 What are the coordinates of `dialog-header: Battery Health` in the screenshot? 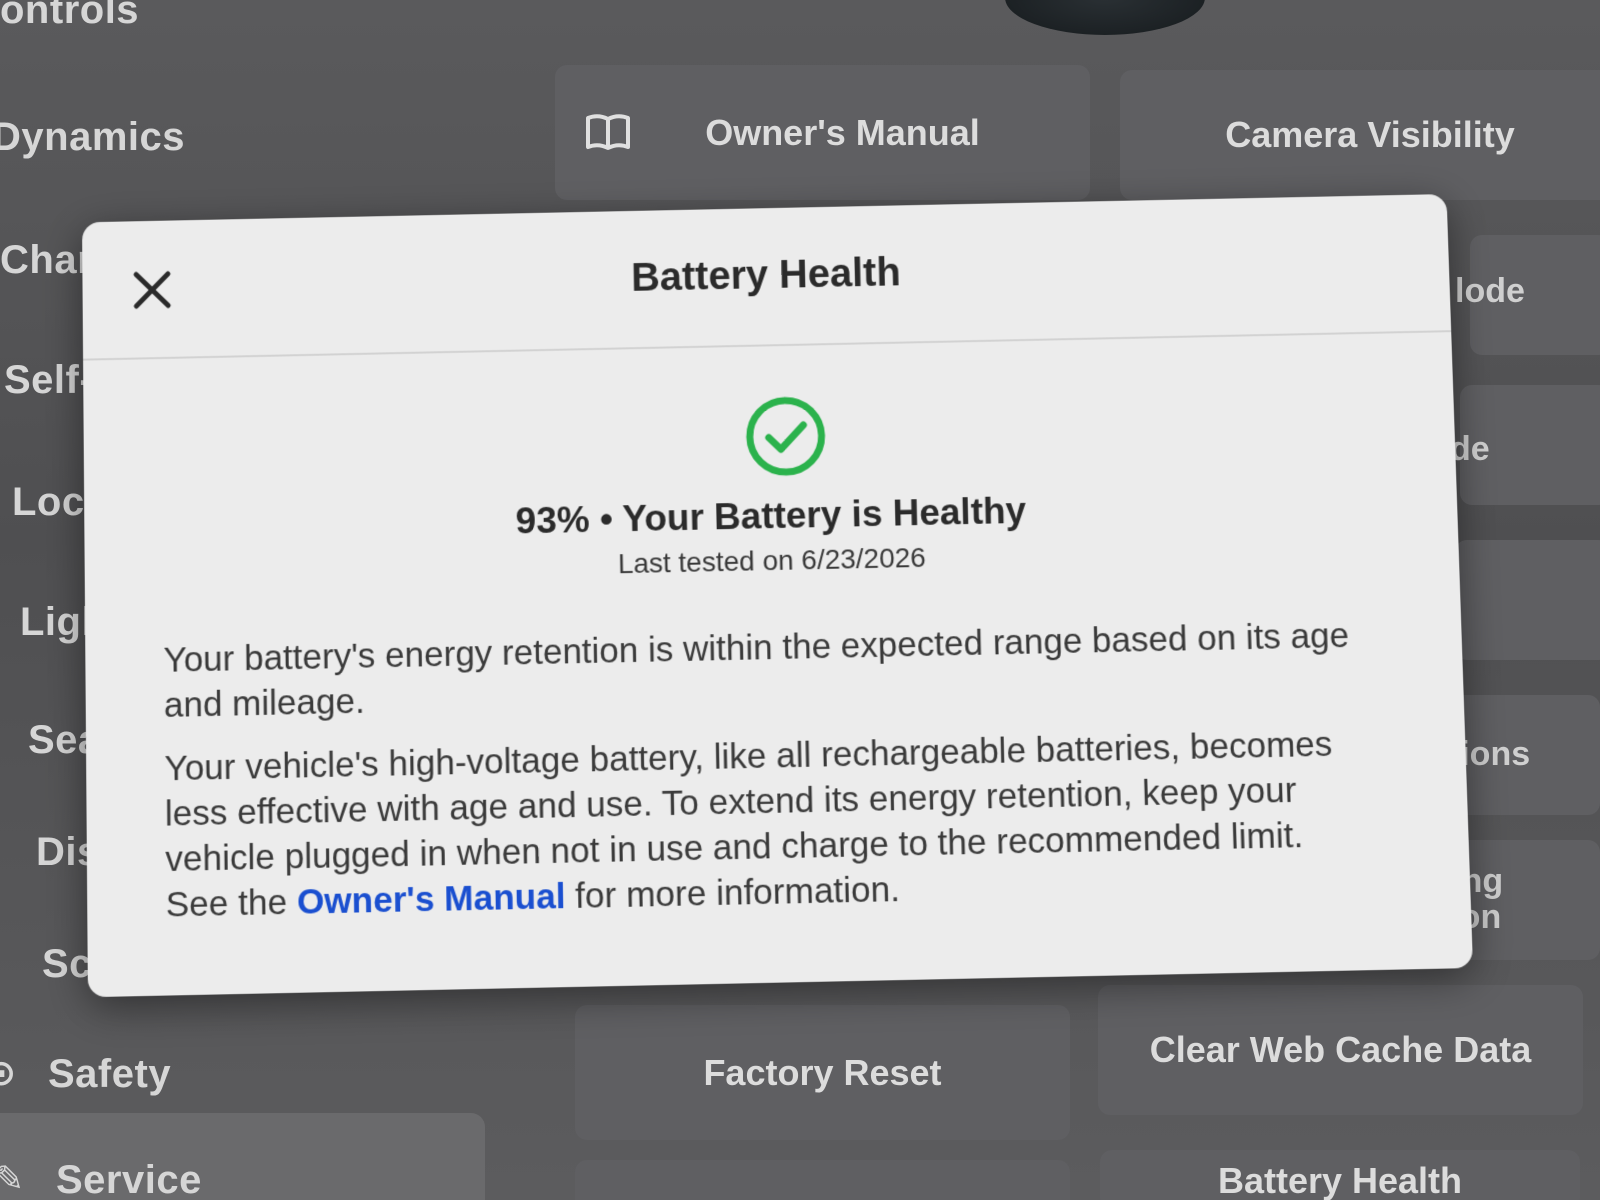 It's located at (767, 277).